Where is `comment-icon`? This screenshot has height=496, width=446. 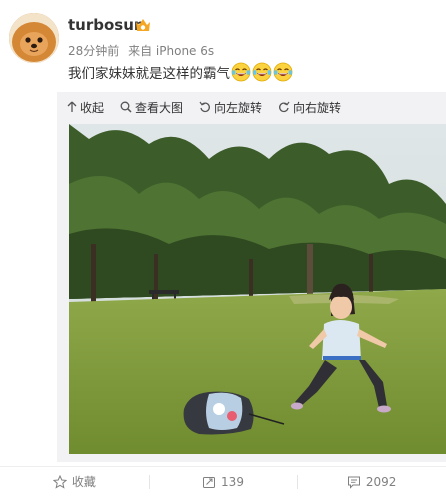 comment-icon is located at coordinates (353, 482).